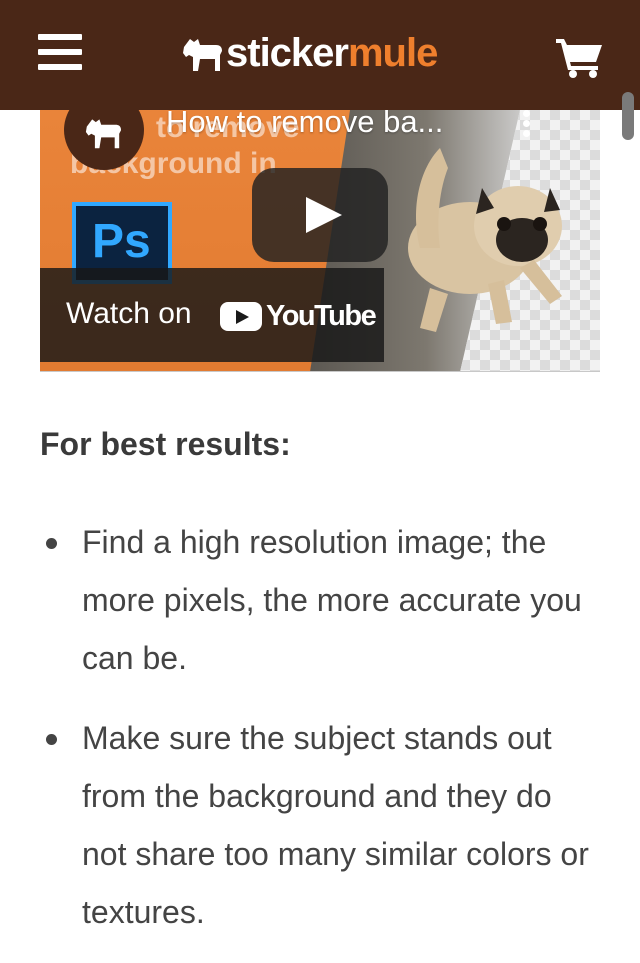  What do you see at coordinates (628, 116) in the screenshot?
I see `page-scrollbar` at bounding box center [628, 116].